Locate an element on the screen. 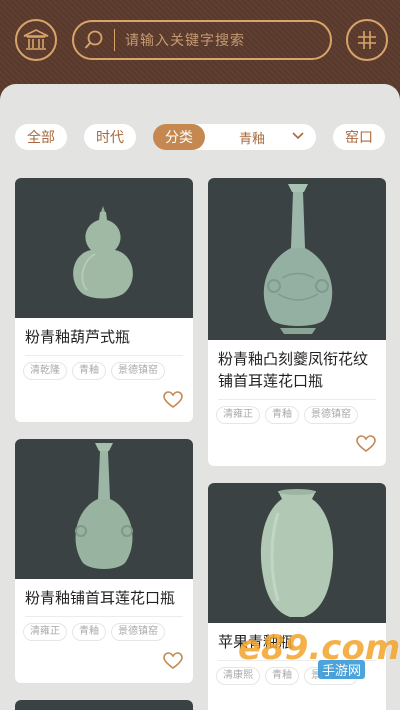 The height and width of the screenshot is (710, 400). card-title: 粉青釉葫芦式瓶 is located at coordinates (78, 337).